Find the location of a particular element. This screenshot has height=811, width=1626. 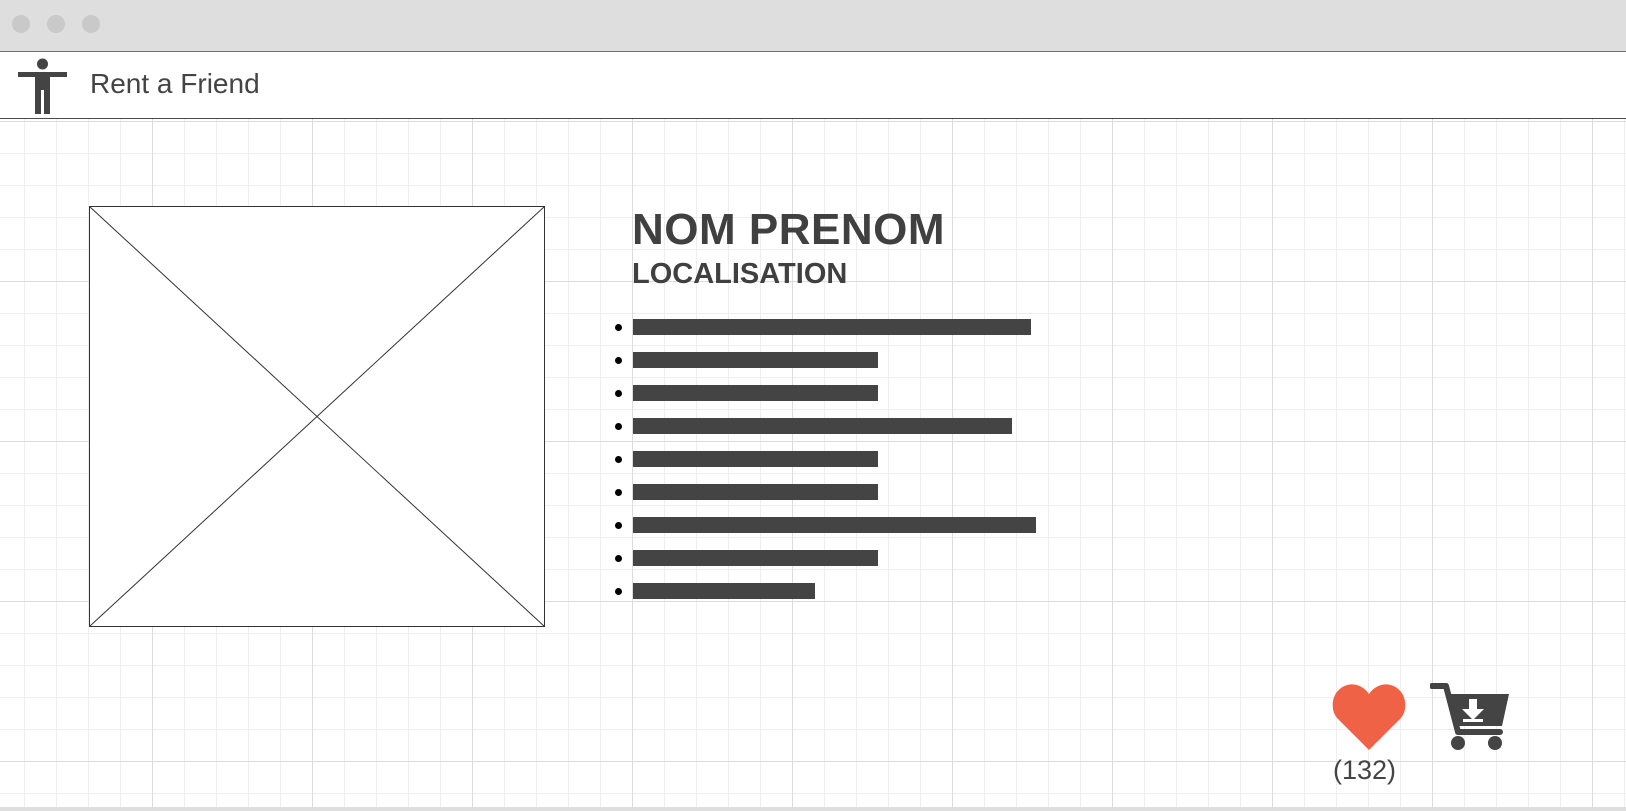

window-close-dot is located at coordinates (21, 24).